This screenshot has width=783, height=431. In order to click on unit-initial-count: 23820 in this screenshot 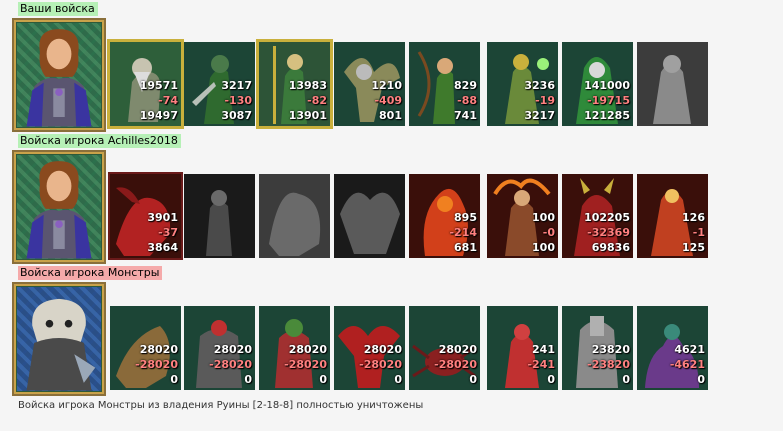, I will do `click(610, 349)`.